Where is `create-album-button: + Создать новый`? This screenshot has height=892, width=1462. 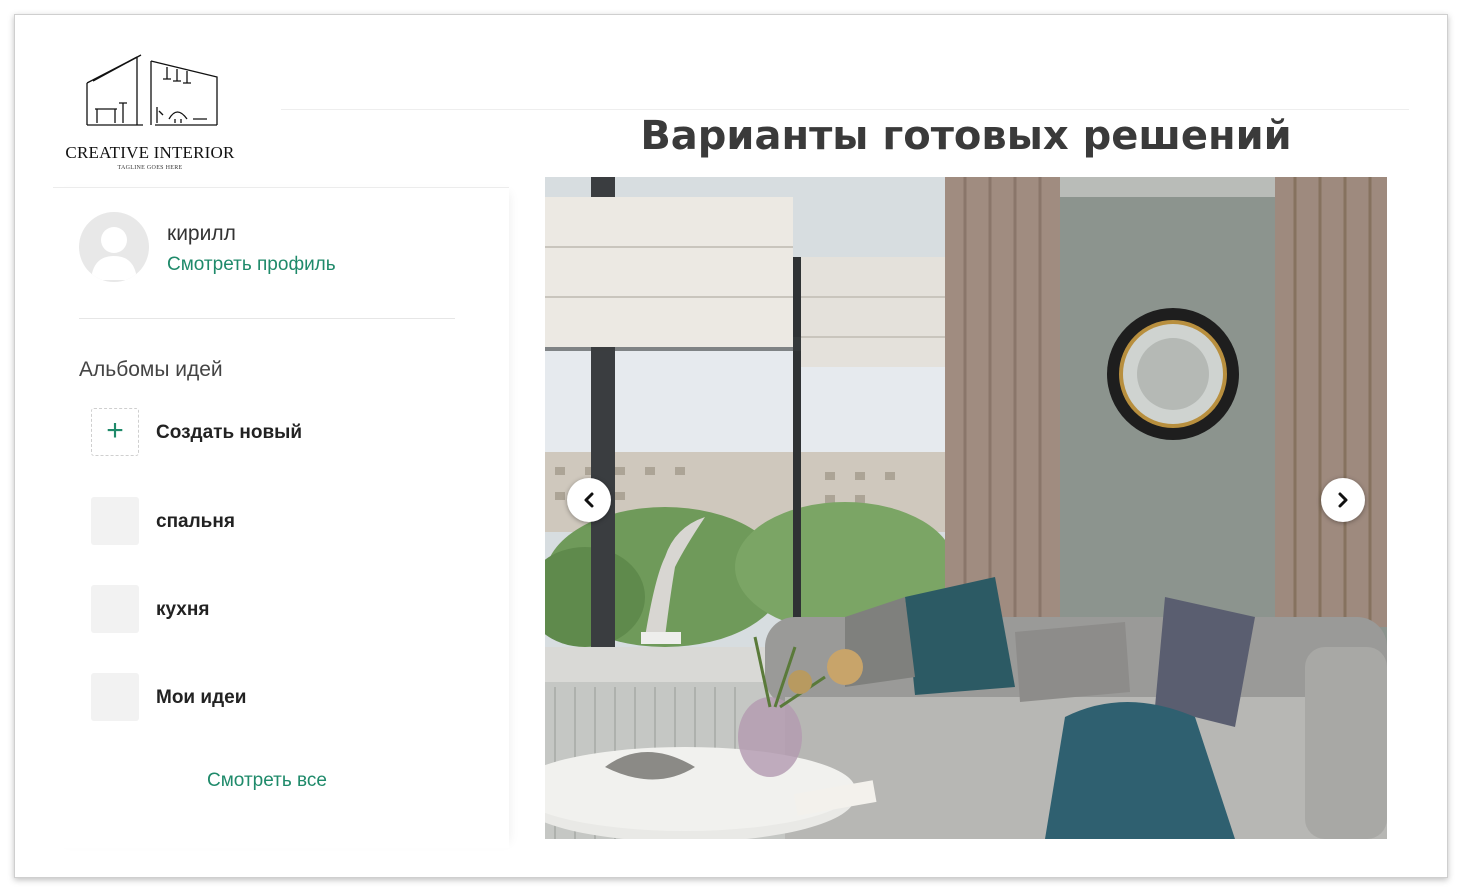
create-album-button: + Создать новый is located at coordinates (271, 433).